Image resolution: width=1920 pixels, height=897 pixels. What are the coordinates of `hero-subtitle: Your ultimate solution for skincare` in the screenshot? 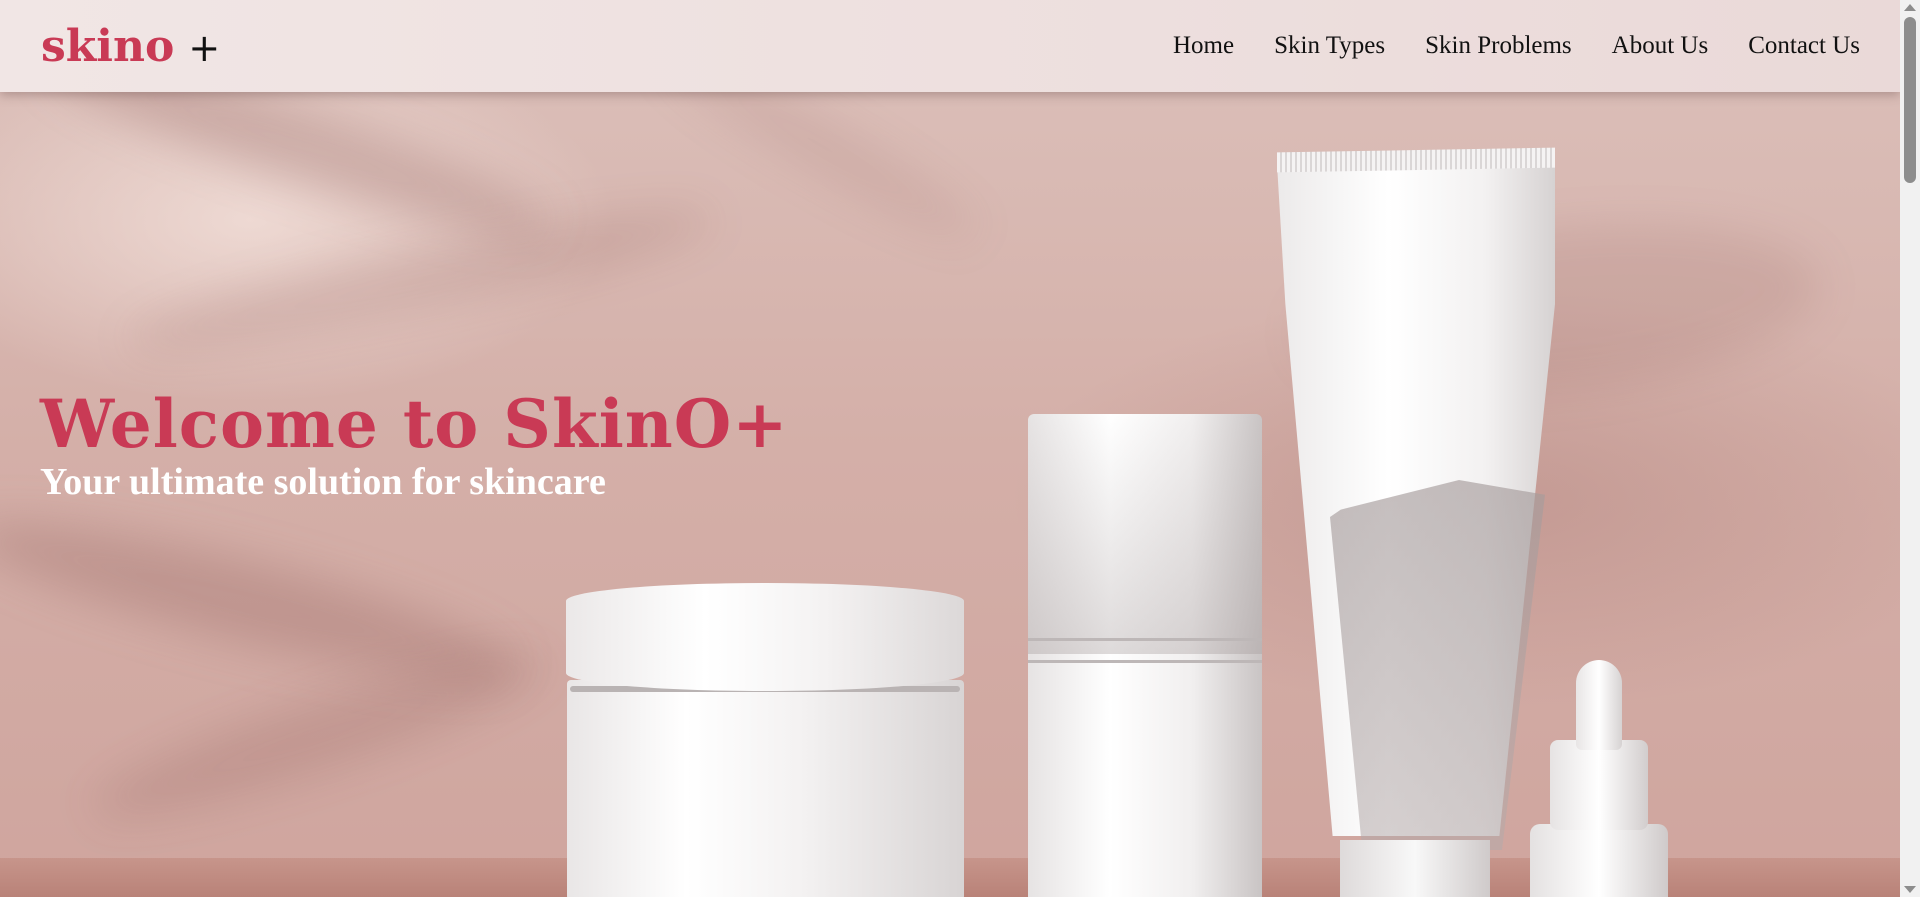 It's located at (323, 482).